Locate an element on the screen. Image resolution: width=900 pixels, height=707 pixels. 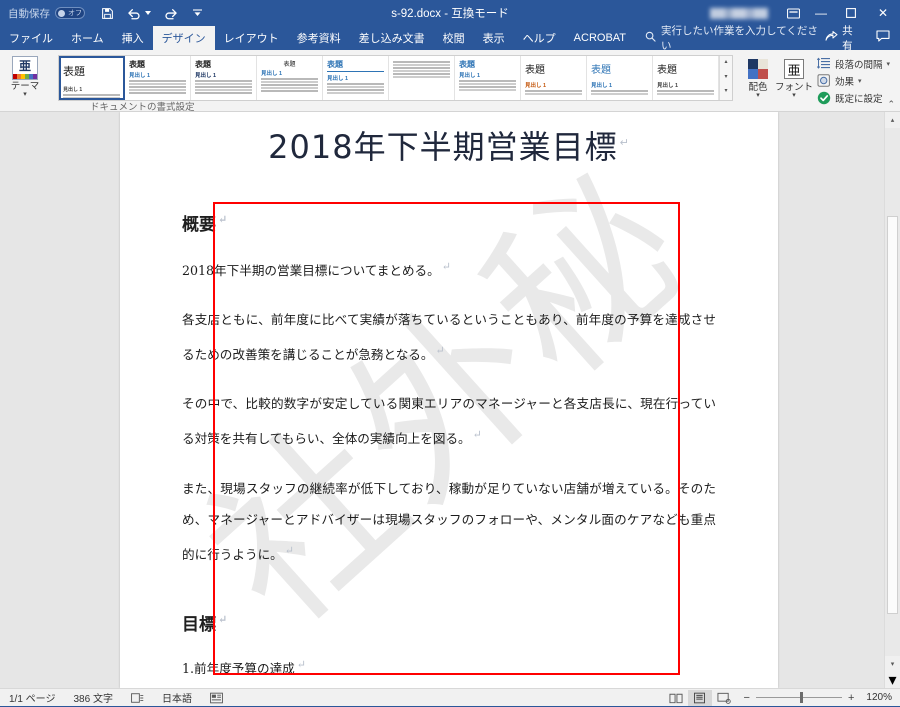
customize-quick-access-icon is located at coordinates (197, 13).